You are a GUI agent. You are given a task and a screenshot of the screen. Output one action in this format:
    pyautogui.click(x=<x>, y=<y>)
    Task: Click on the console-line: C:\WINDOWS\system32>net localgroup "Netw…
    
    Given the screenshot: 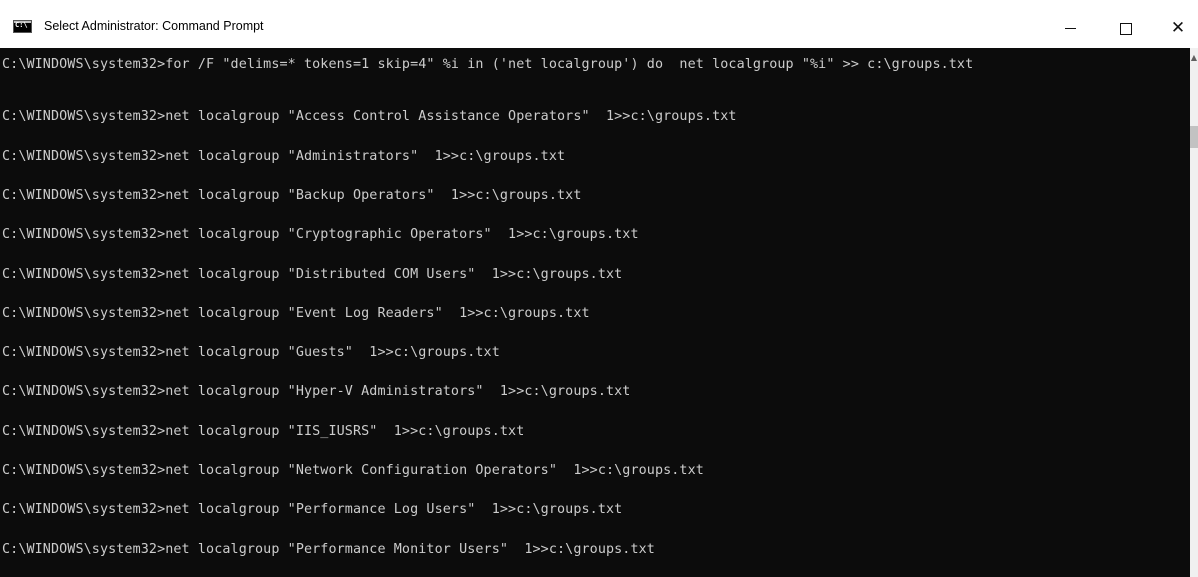 What is the action you would take?
    pyautogui.click(x=353, y=470)
    